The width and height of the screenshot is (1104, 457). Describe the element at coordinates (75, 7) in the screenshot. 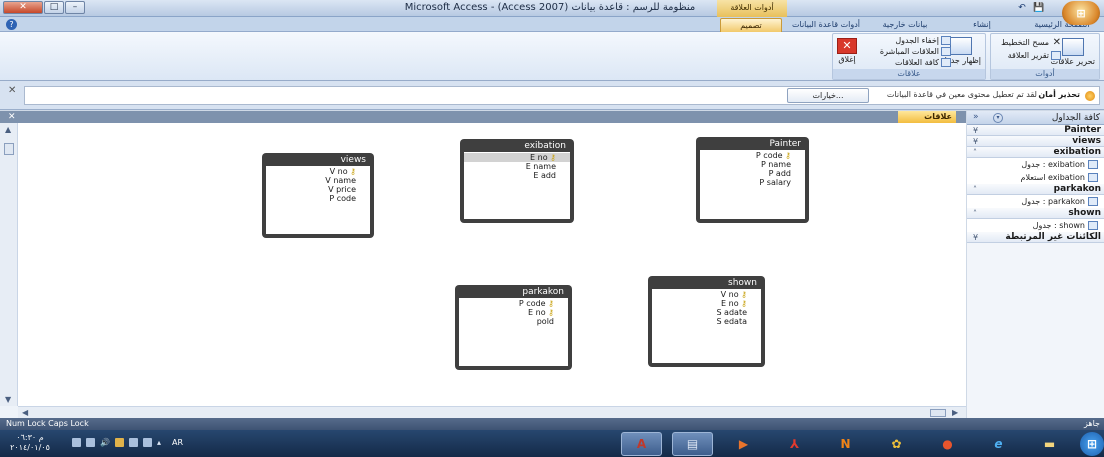

I see `minimize-button: –` at that location.